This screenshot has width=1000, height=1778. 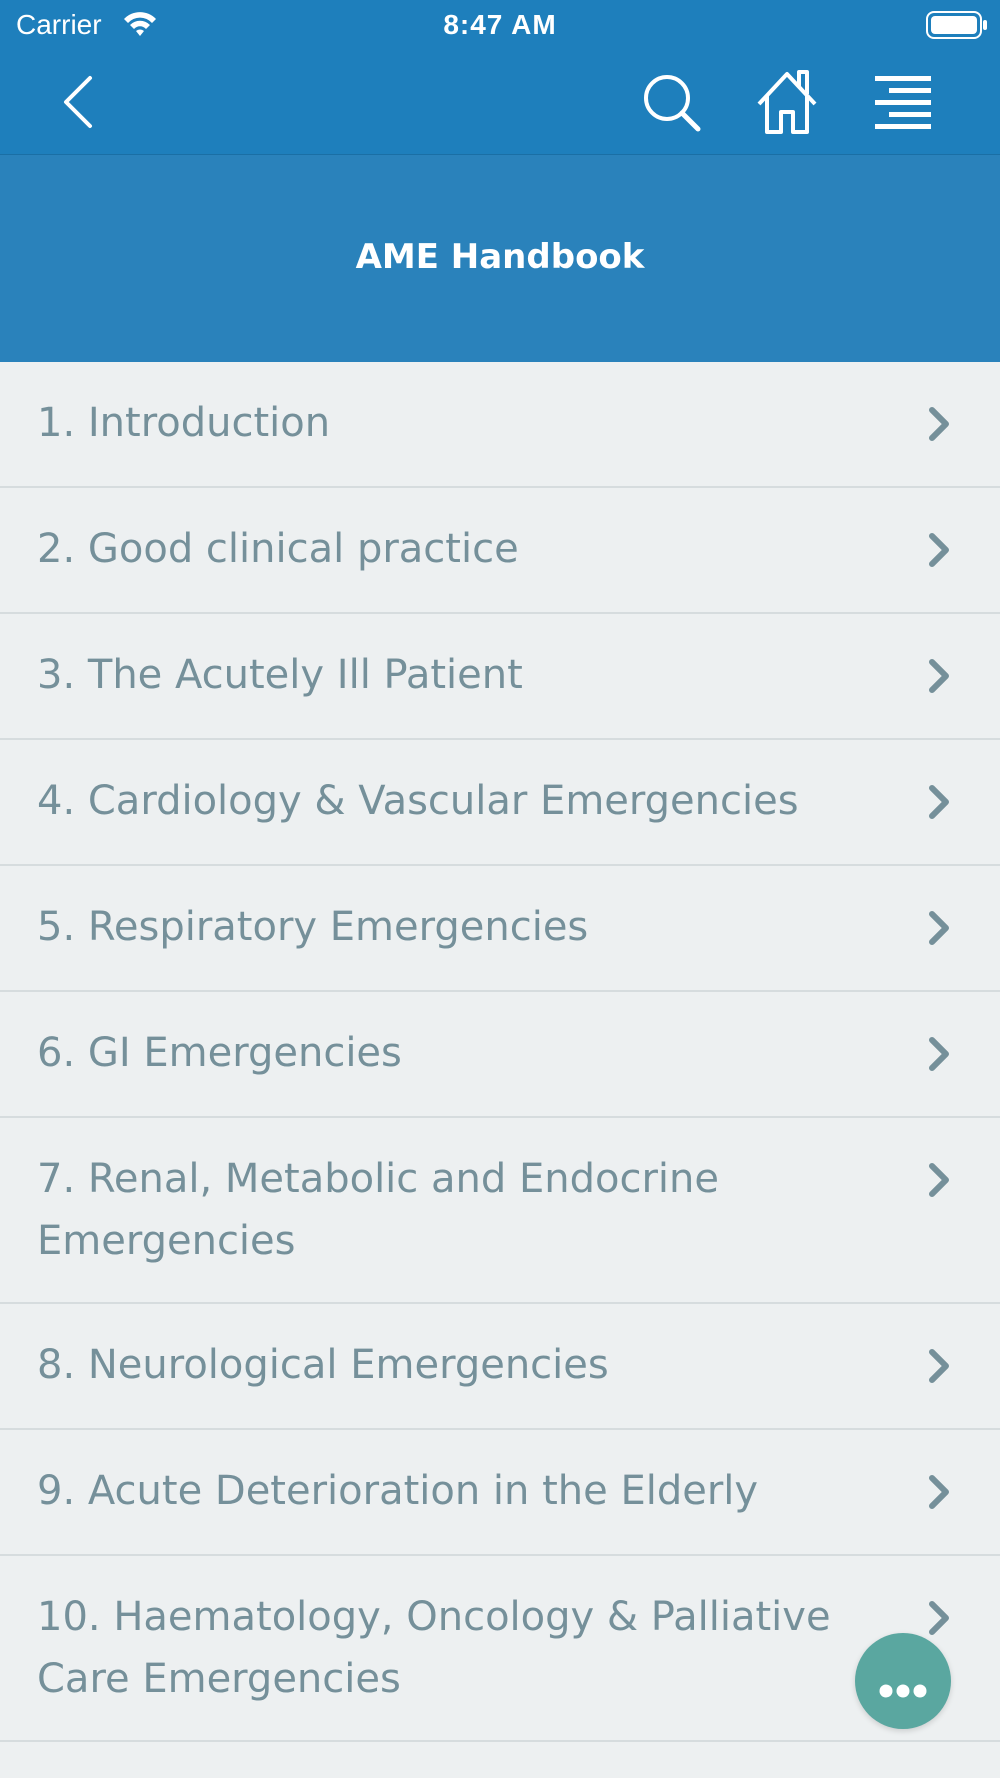 I want to click on status-time: 8:47 AM, so click(x=500, y=24).